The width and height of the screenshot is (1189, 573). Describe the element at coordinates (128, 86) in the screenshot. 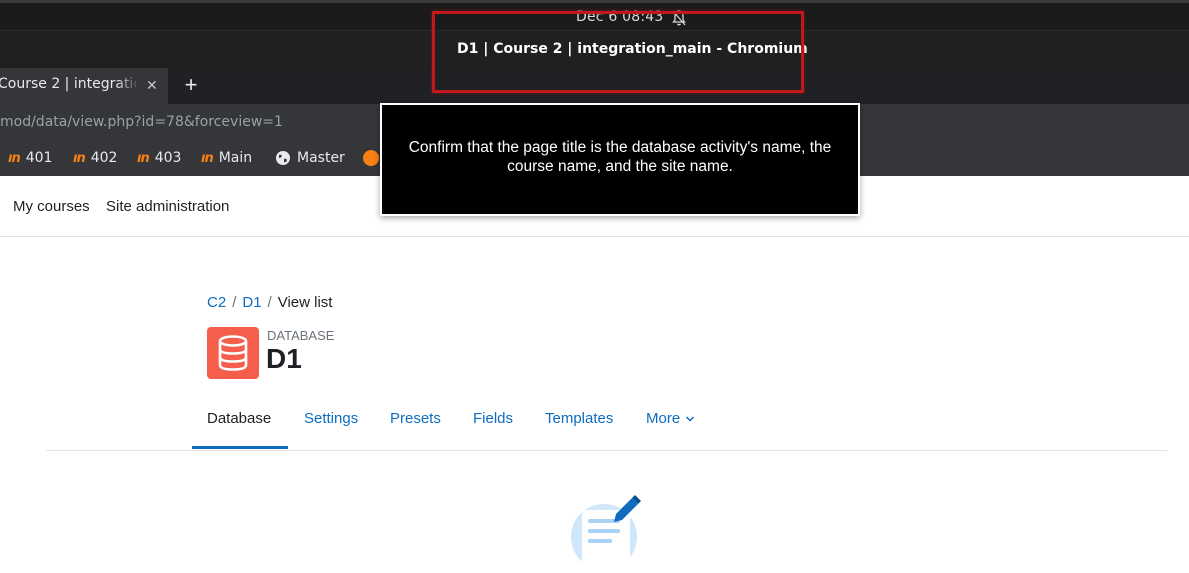

I see `tab-title-fade` at that location.